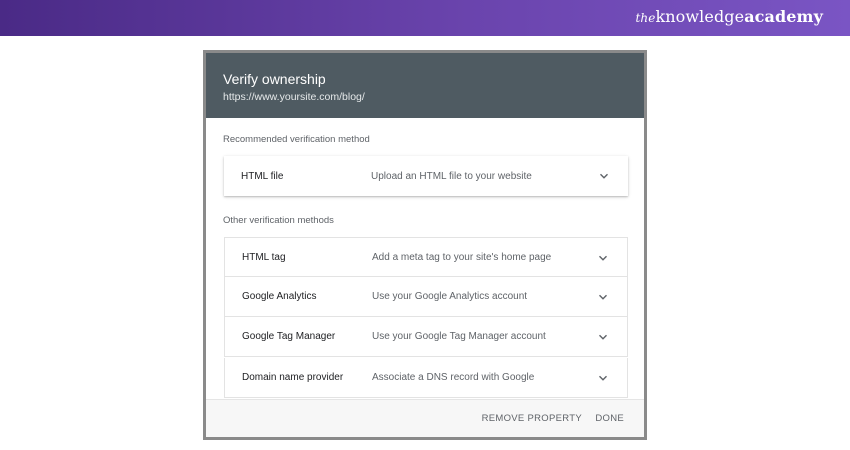 This screenshot has height=450, width=850. What do you see at coordinates (293, 377) in the screenshot?
I see `method-name: Domain name provider` at bounding box center [293, 377].